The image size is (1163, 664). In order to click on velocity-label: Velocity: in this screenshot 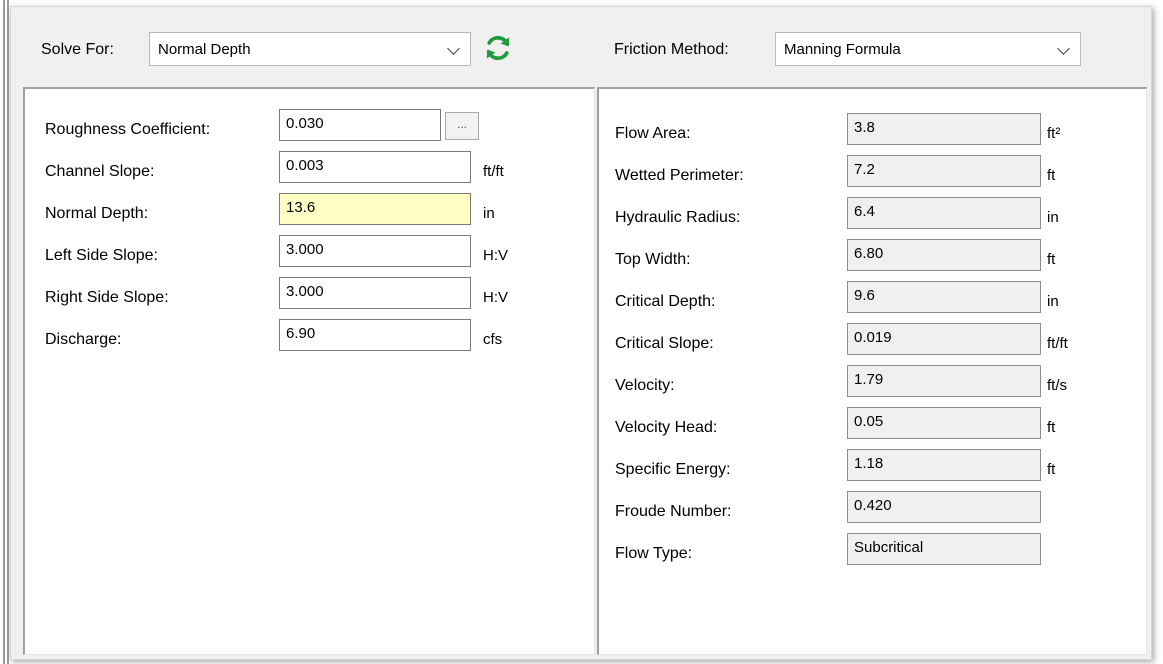, I will do `click(645, 385)`.